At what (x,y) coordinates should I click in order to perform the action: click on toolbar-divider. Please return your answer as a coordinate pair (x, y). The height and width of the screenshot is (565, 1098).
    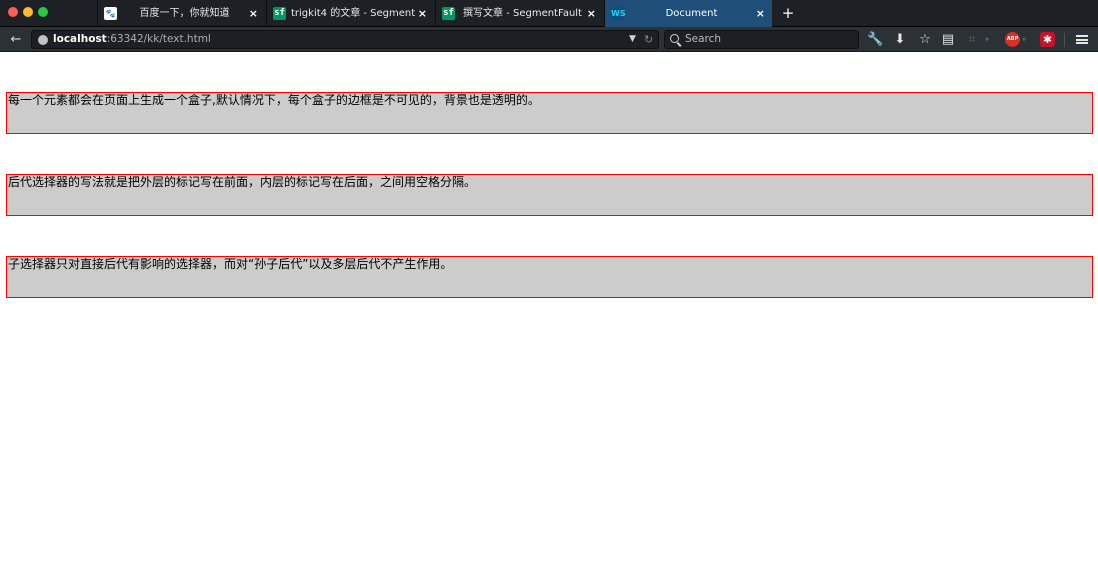
    Looking at the image, I should click on (1064, 40).